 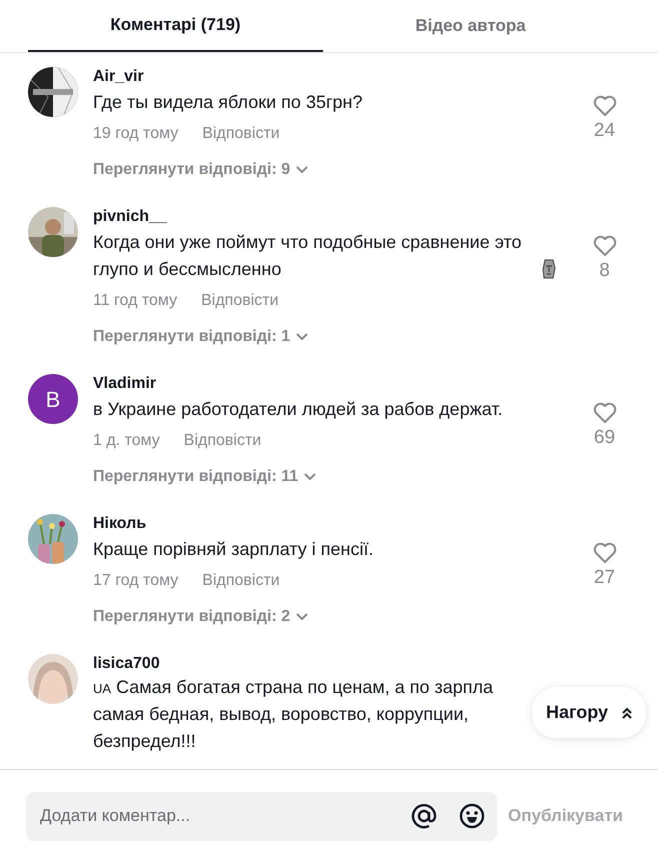 What do you see at coordinates (328, 524) in the screenshot?
I see `username: Ніколь` at bounding box center [328, 524].